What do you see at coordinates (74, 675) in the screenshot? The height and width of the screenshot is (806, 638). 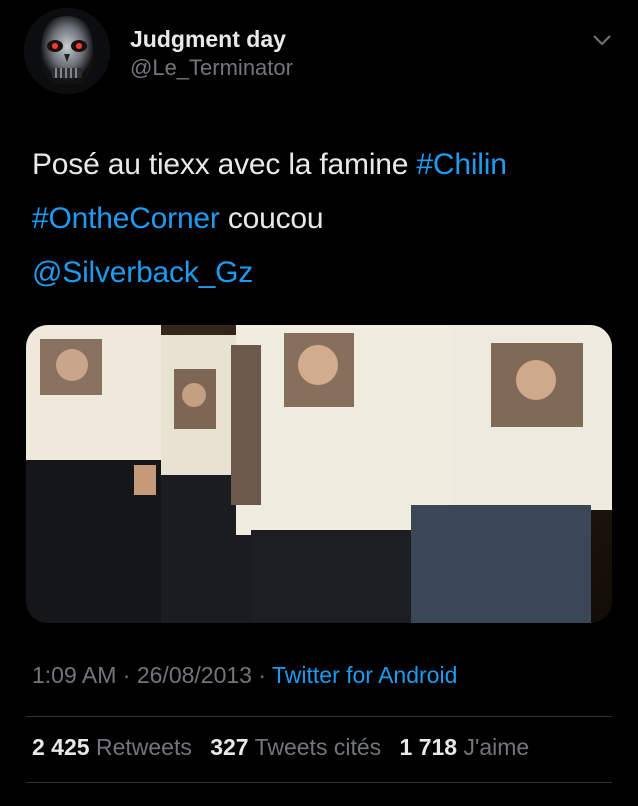 I see `tweet-time: 1:09 AM` at bounding box center [74, 675].